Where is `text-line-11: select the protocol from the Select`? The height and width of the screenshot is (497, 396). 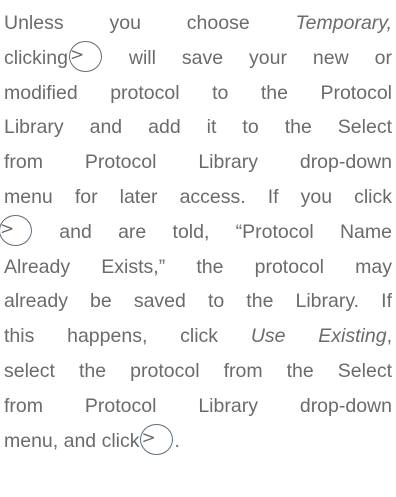 text-line-11: select the protocol from the Select is located at coordinates (198, 370).